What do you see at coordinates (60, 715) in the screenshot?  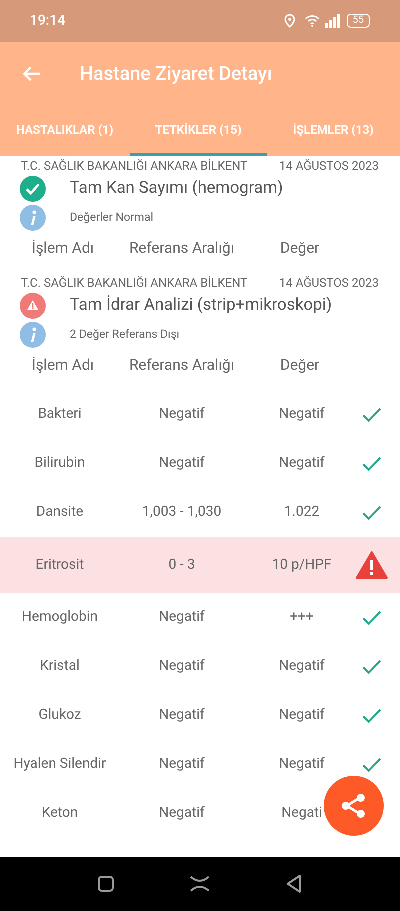 I see `table-cell-text: Glukoz` at bounding box center [60, 715].